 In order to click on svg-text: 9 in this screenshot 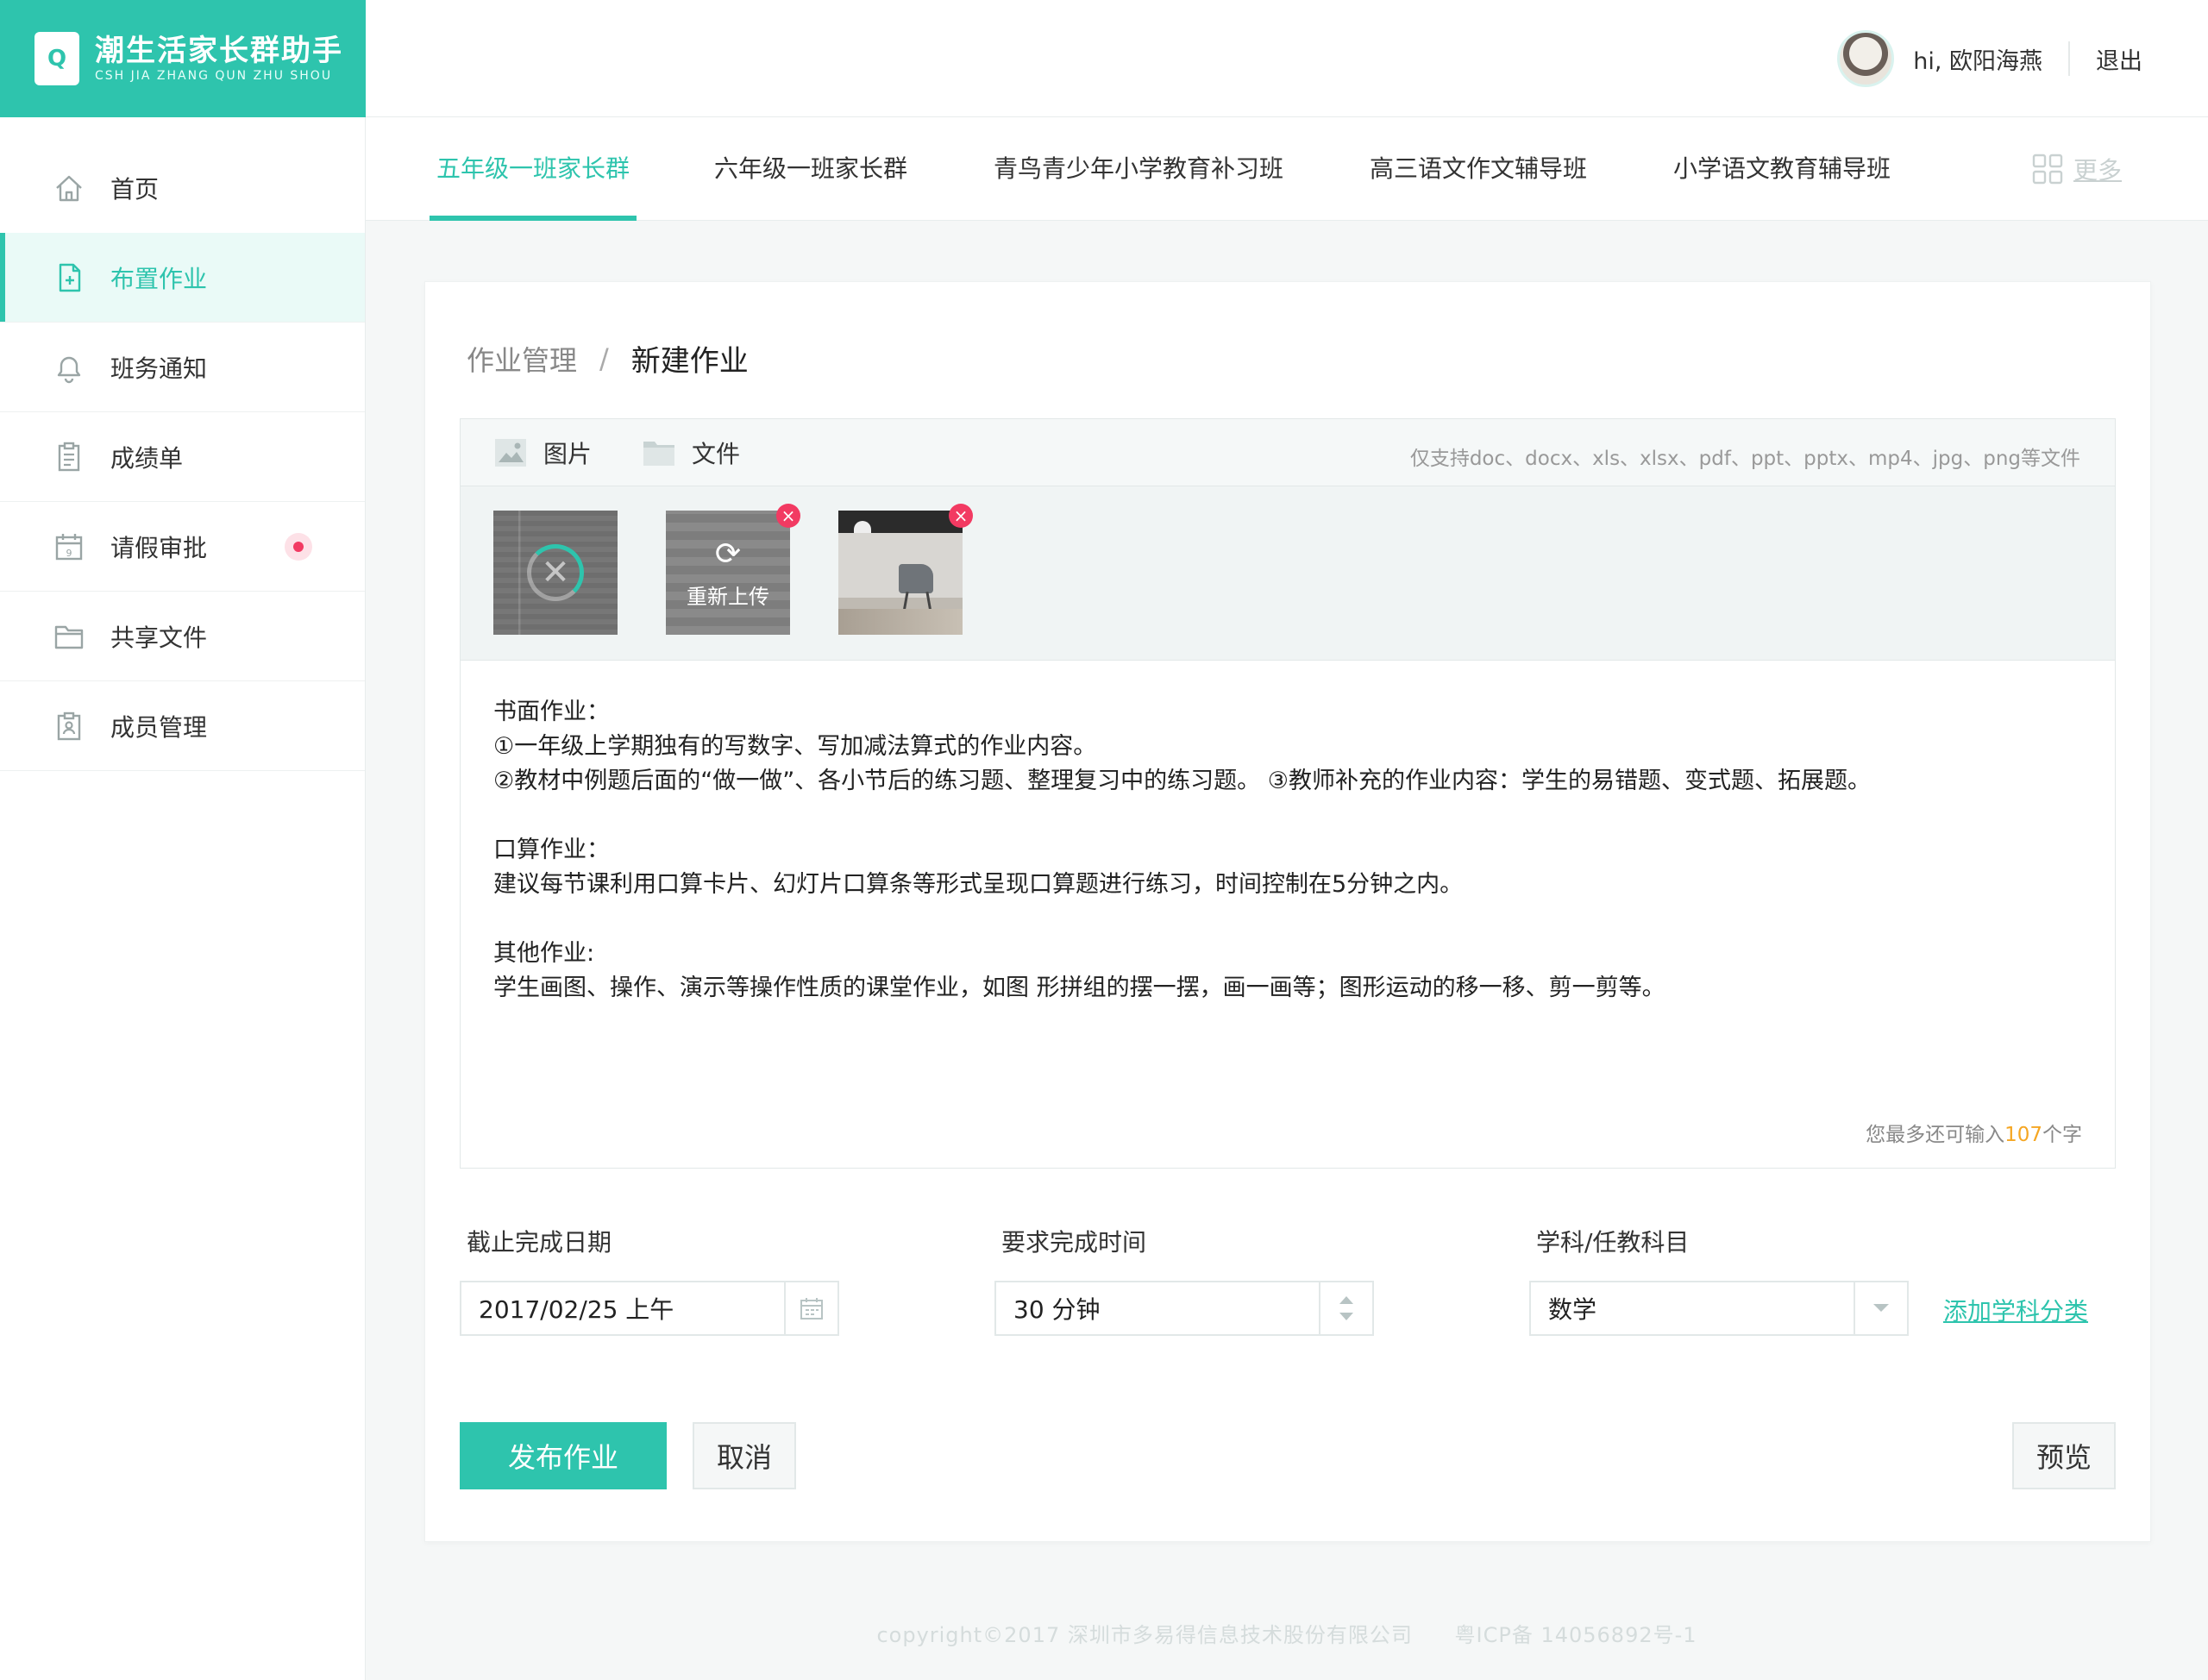, I will do `click(69, 553)`.